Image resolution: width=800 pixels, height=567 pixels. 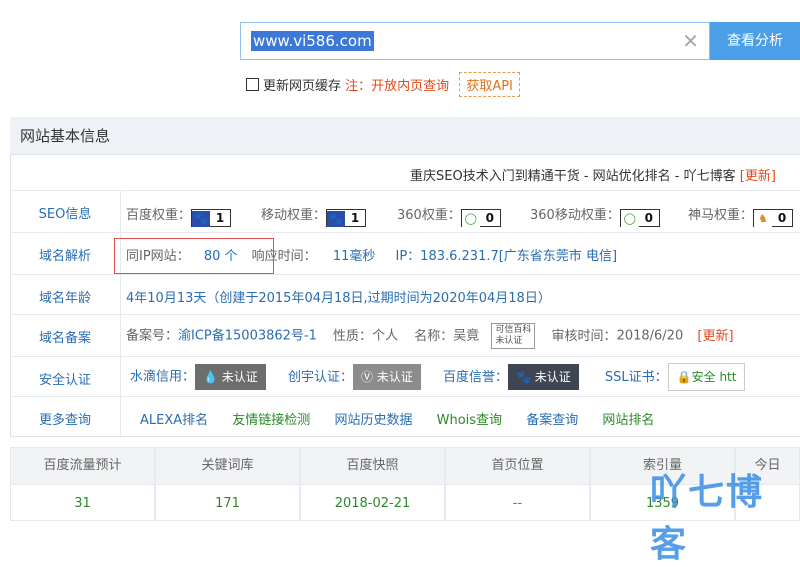 I want to click on beian-label: 域名备案, so click(x=64, y=338).